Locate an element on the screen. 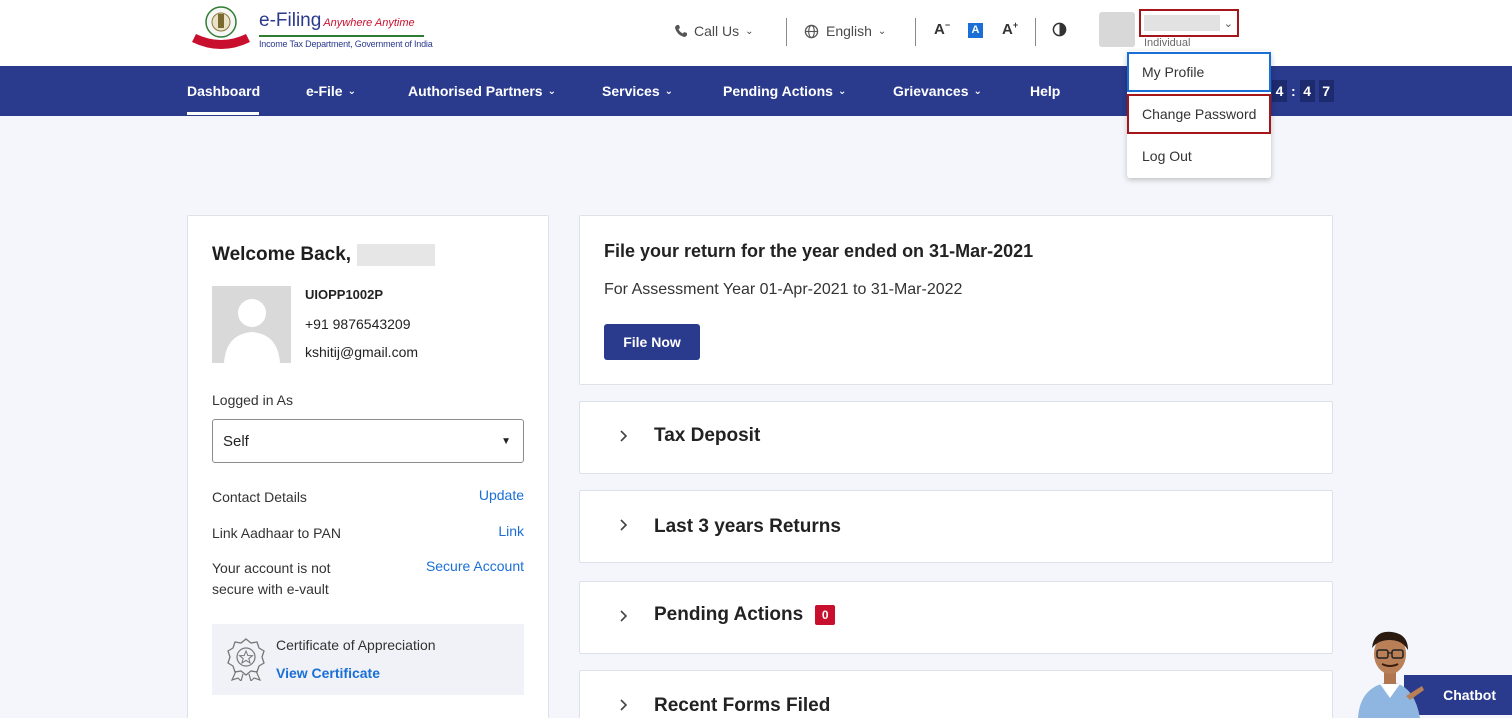 Image resolution: width=1512 pixels, height=718 pixels. brand-tagline: Anywhere Anytime is located at coordinates (369, 23).